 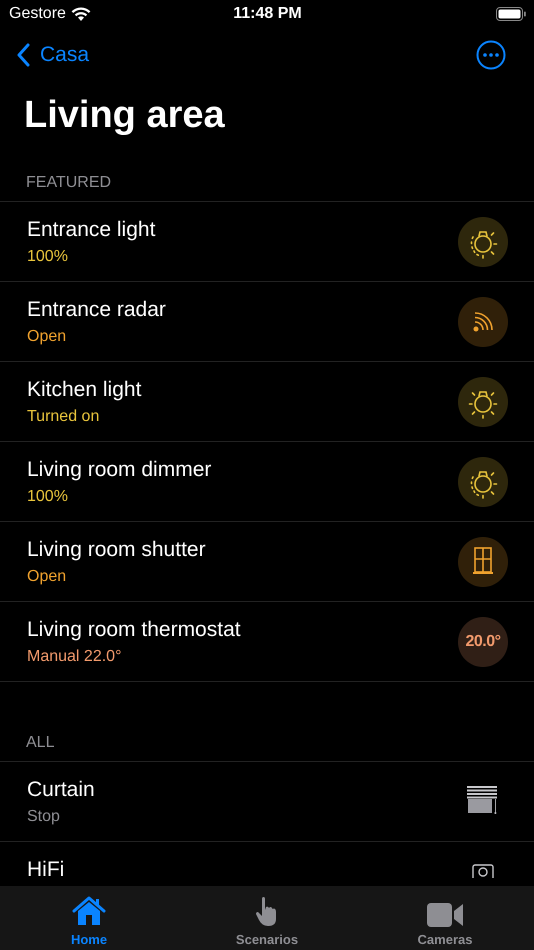 I want to click on chevron-left-icon, so click(x=23, y=55).